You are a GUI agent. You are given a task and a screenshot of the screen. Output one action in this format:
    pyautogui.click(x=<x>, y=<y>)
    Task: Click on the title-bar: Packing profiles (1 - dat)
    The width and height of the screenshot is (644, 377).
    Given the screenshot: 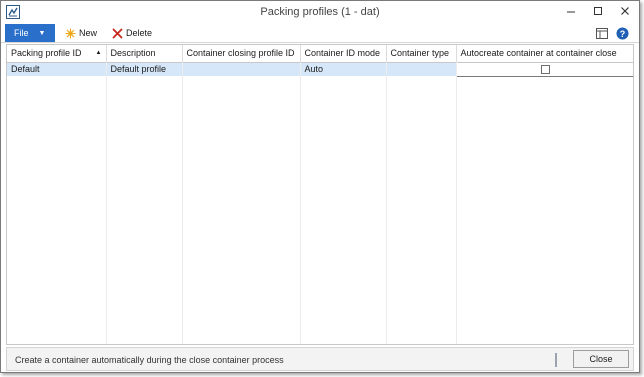 What is the action you would take?
    pyautogui.click(x=320, y=12)
    